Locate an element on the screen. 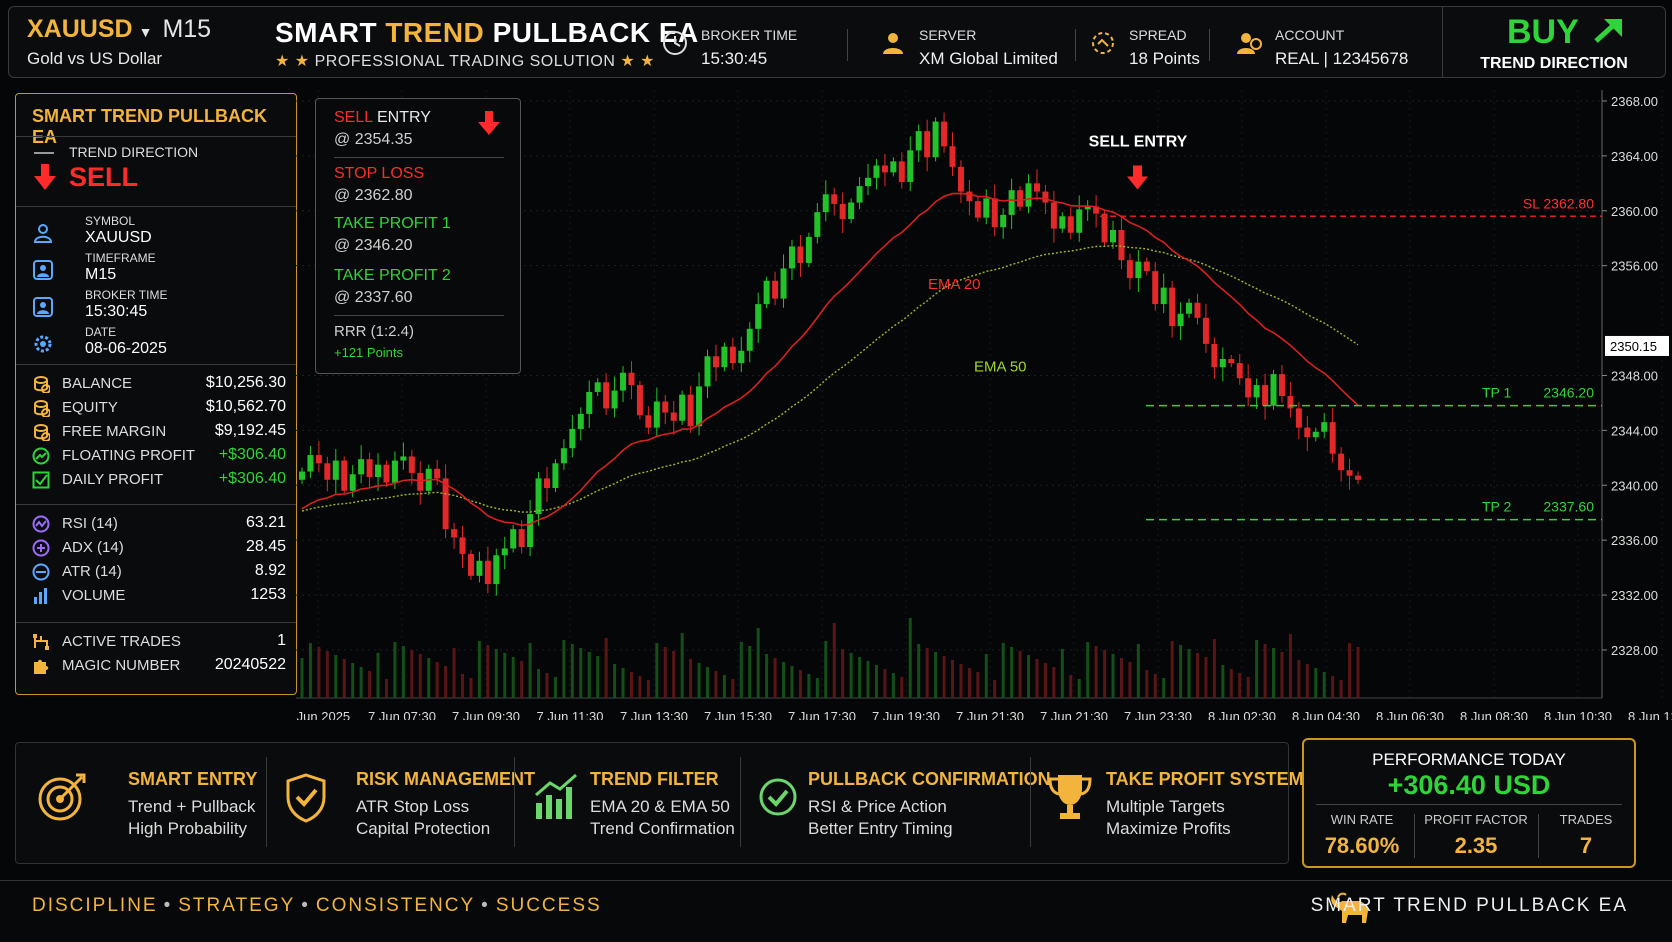  timeframe: M15 is located at coordinates (186, 29).